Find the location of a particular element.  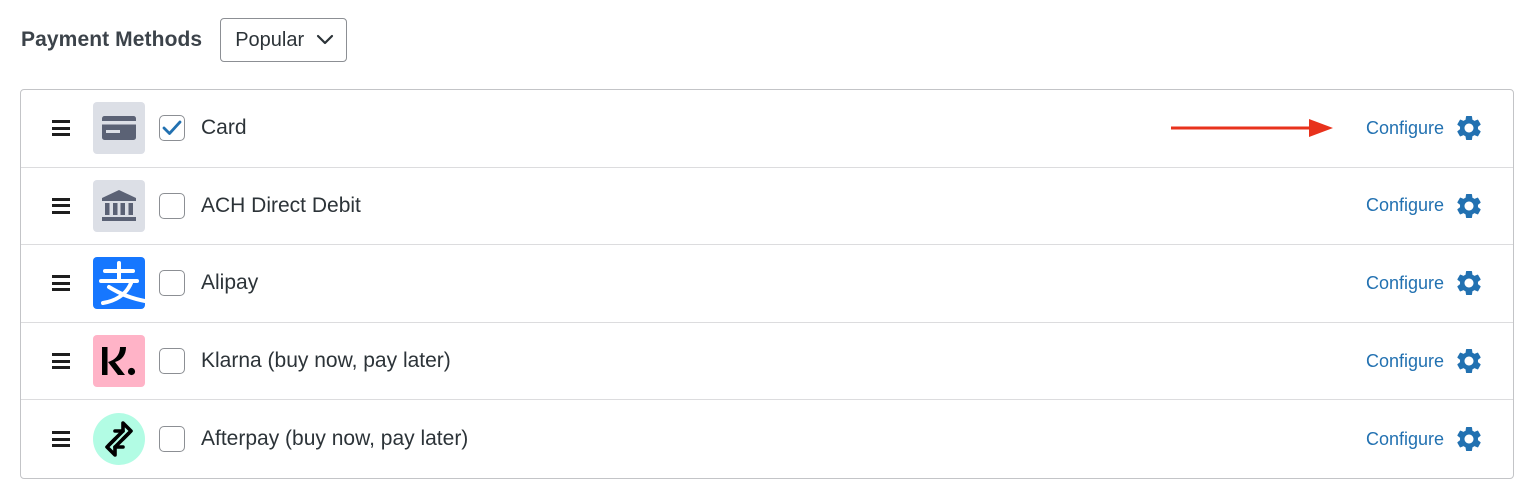

filter-dropdown: Popular is located at coordinates (284, 40).